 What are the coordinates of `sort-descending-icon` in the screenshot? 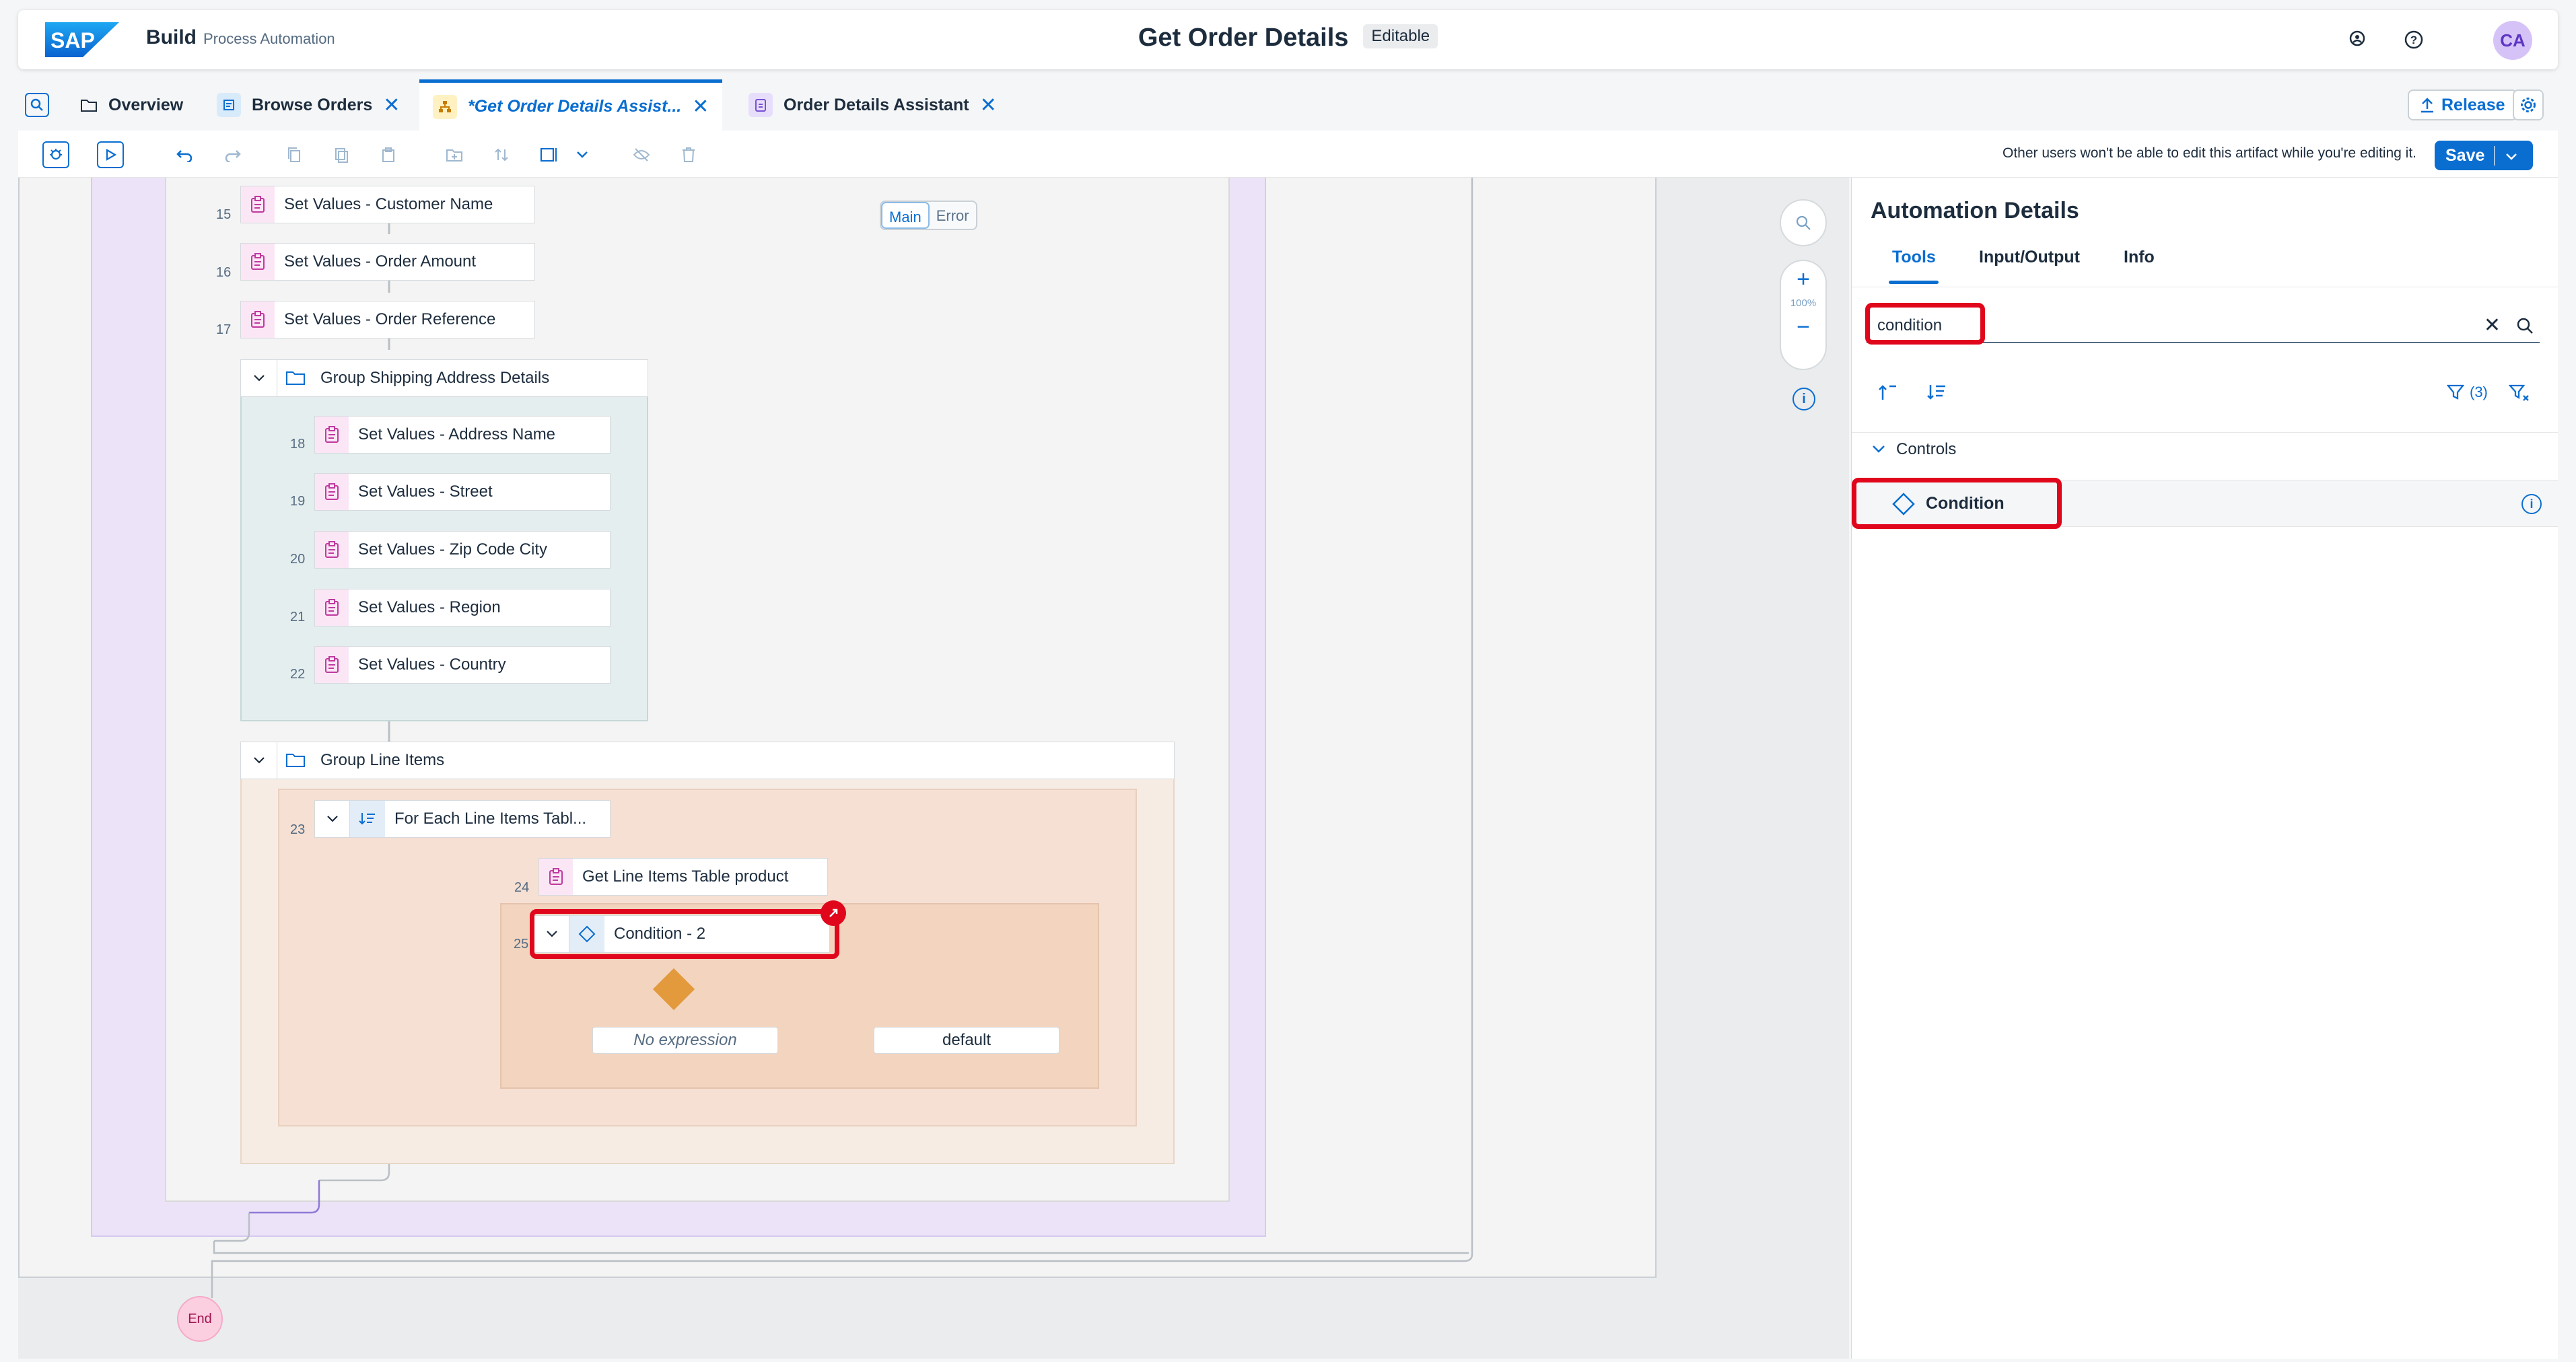 It's located at (1936, 392).